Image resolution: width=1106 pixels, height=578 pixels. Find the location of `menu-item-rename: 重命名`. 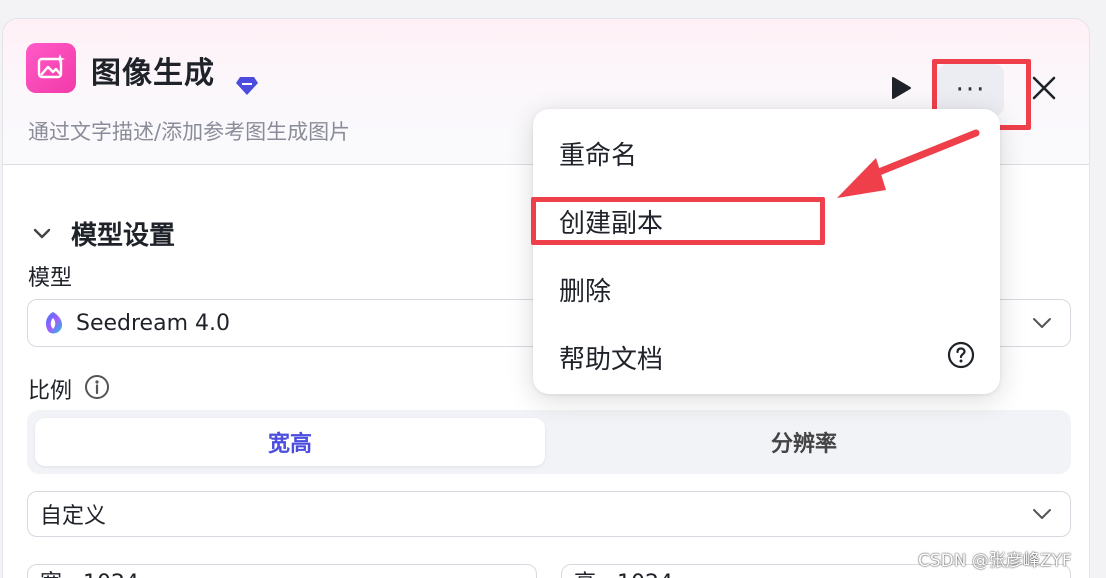

menu-item-rename: 重命名 is located at coordinates (598, 153).